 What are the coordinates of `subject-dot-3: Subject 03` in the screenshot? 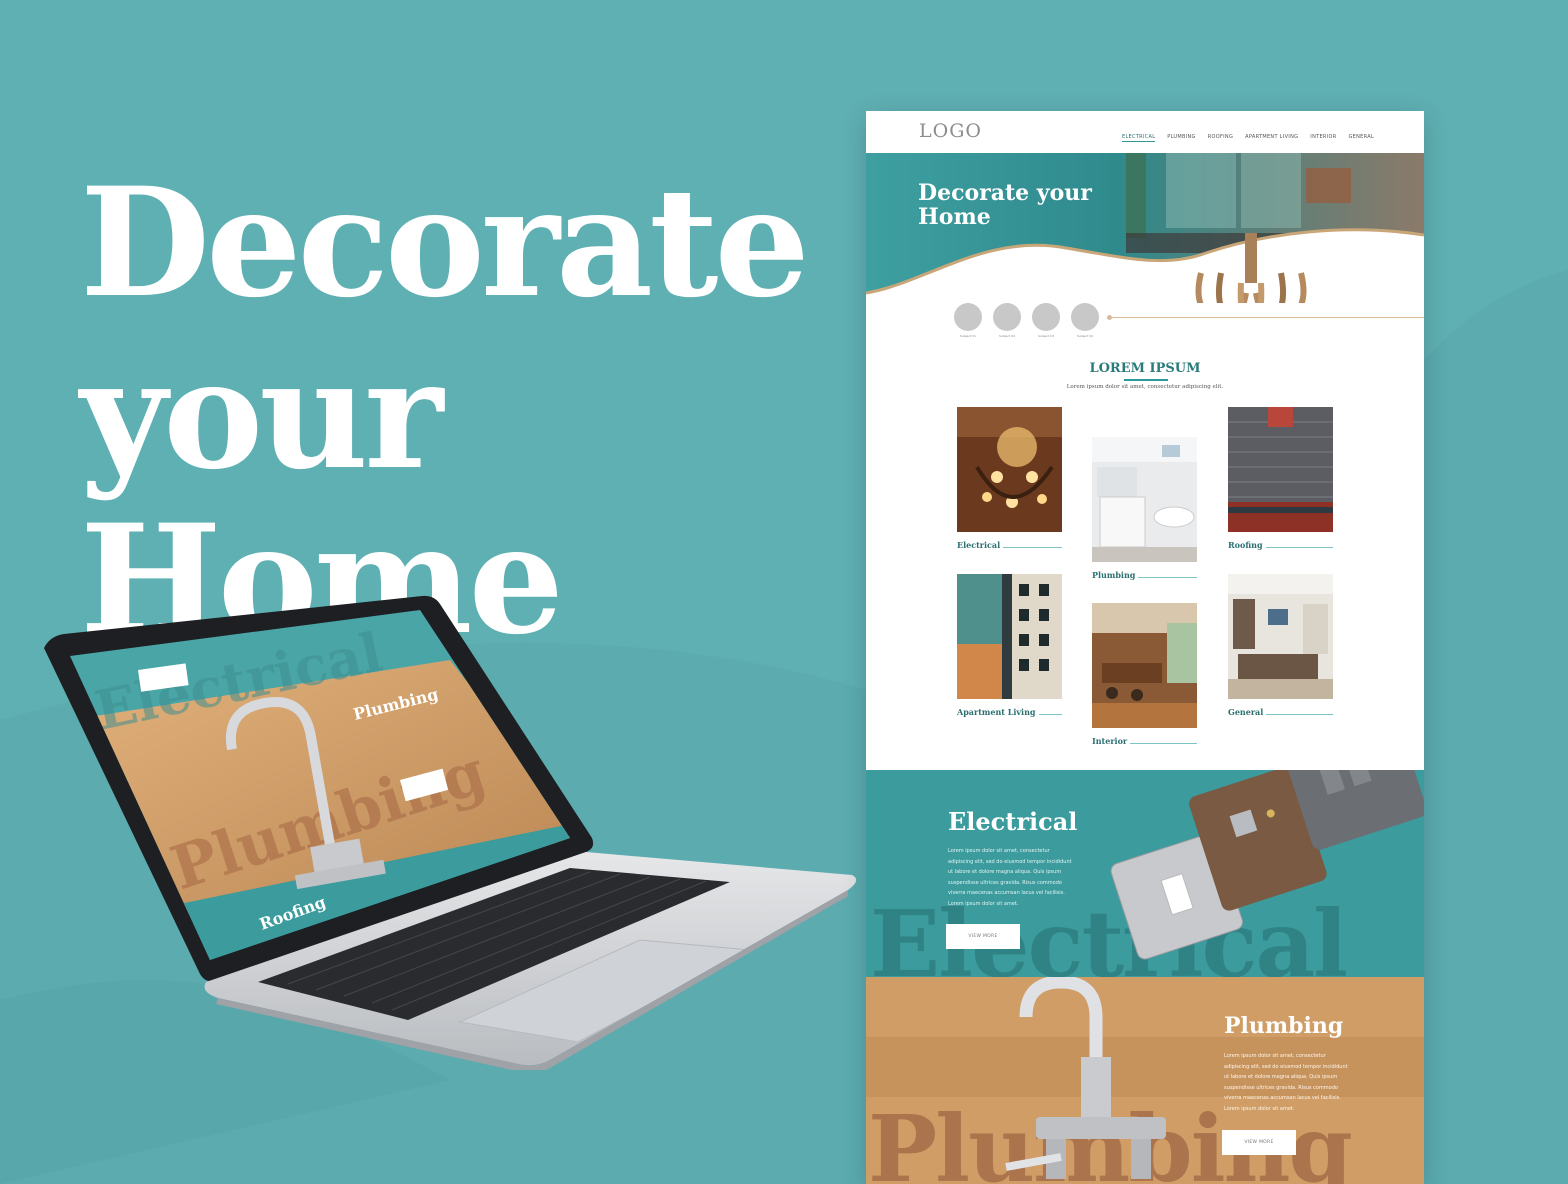 It's located at (1046, 320).